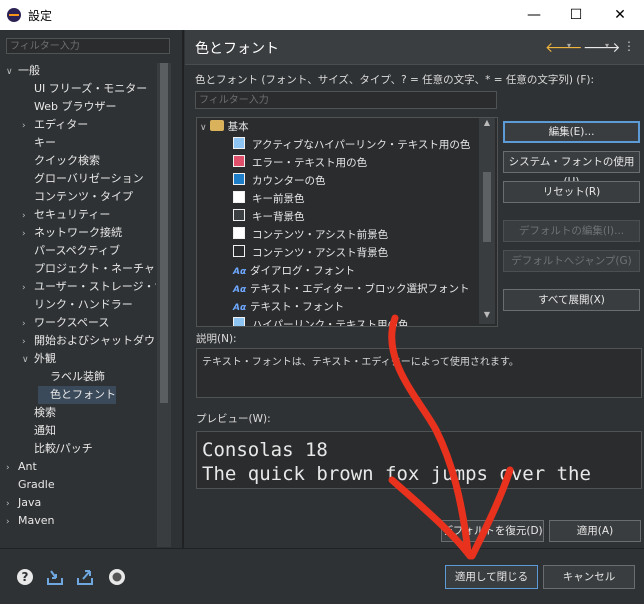  I want to click on navigation-scrollbar, so click(164, 305).